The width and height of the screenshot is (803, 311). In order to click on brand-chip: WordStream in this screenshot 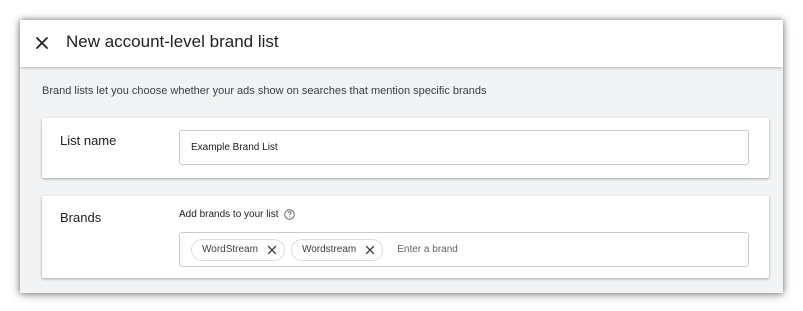, I will do `click(238, 249)`.